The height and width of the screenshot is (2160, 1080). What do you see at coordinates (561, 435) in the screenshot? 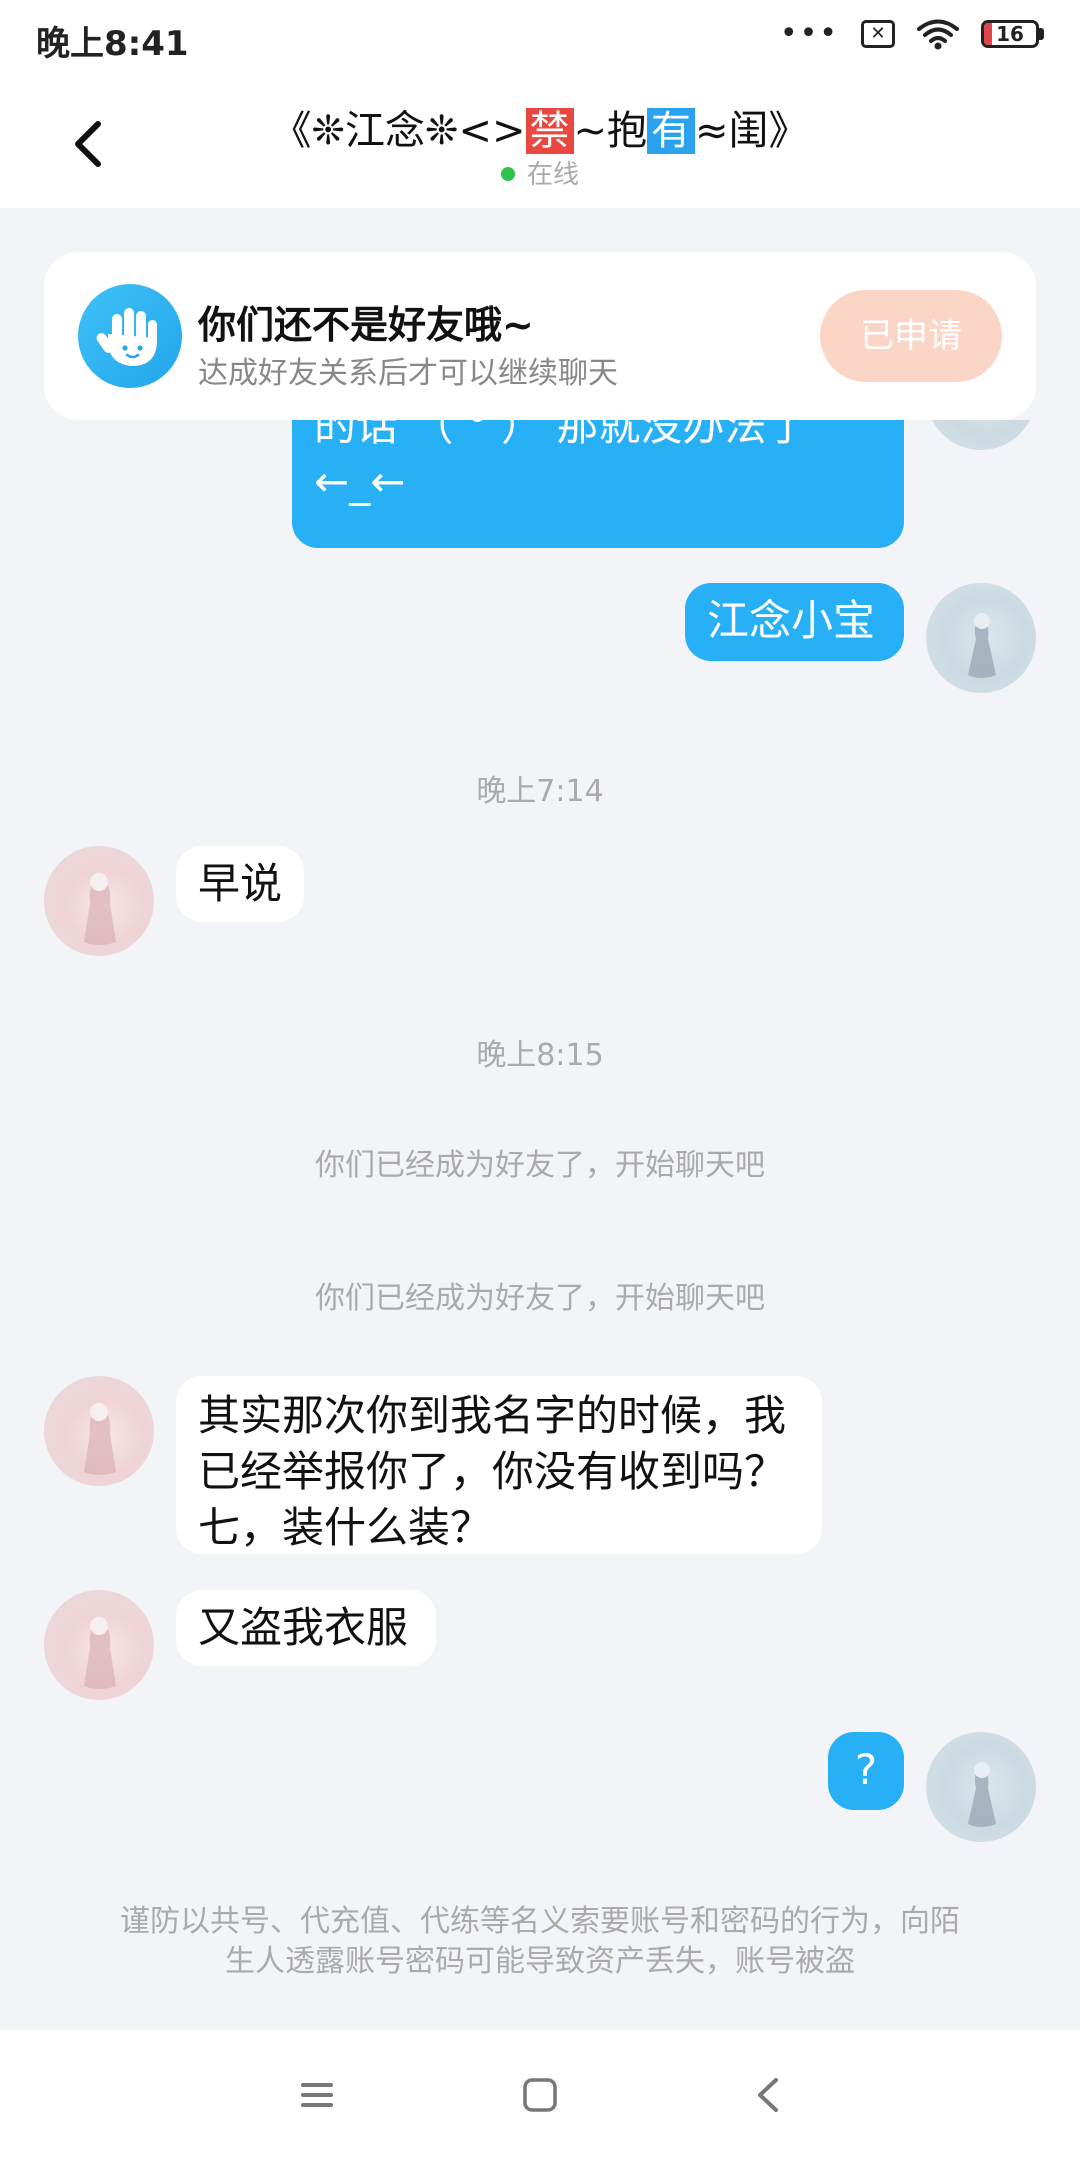
I see `message-text: 的话 （ ° ） 那就没办法了` at bounding box center [561, 435].